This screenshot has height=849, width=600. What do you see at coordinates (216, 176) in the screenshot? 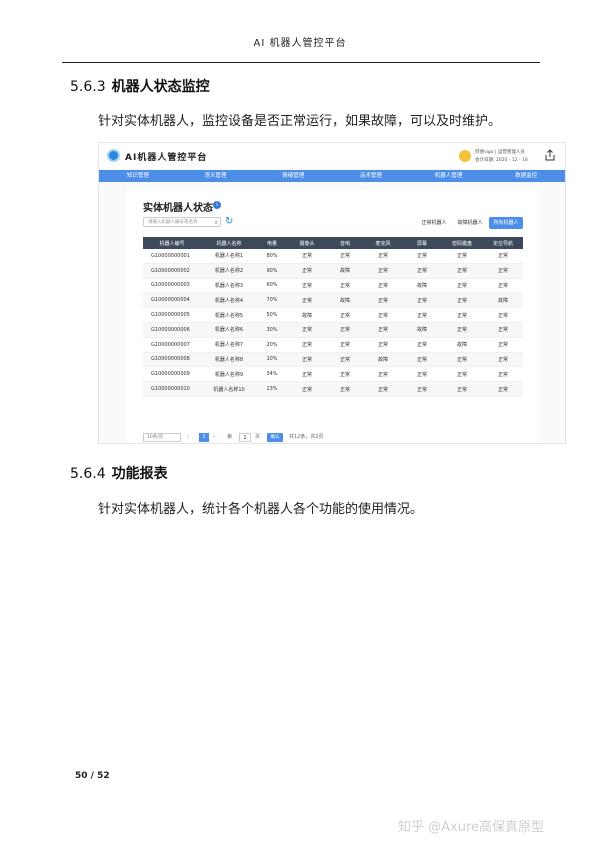
I see `nav-semantic: 语义管理` at bounding box center [216, 176].